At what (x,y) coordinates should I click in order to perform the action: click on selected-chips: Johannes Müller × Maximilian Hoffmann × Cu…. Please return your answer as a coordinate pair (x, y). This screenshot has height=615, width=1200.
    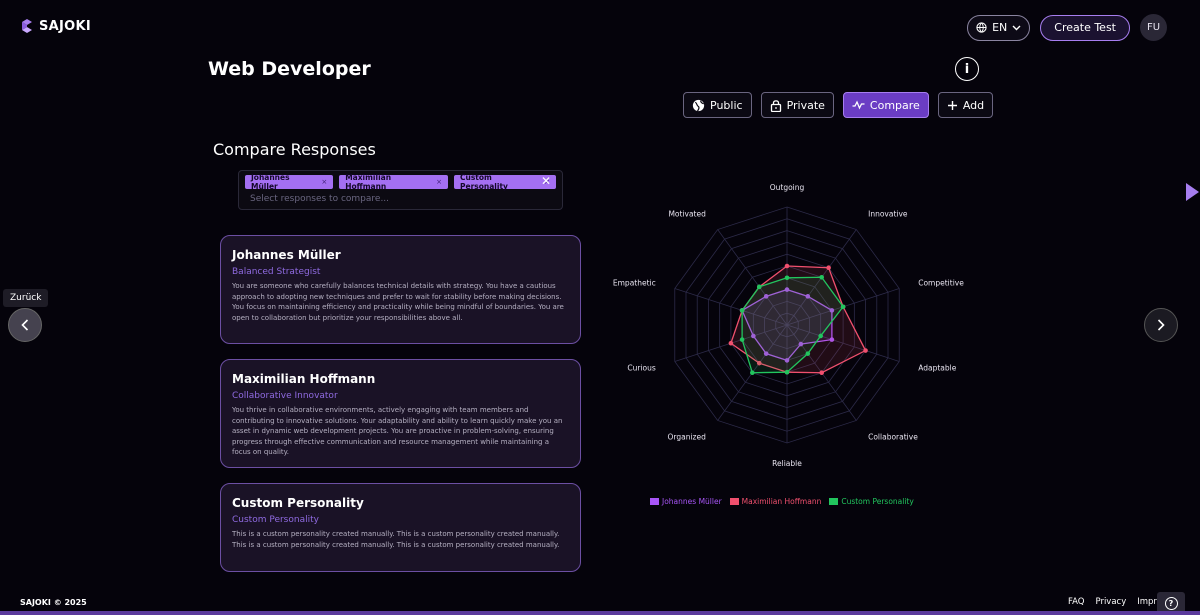
    Looking at the image, I should click on (400, 182).